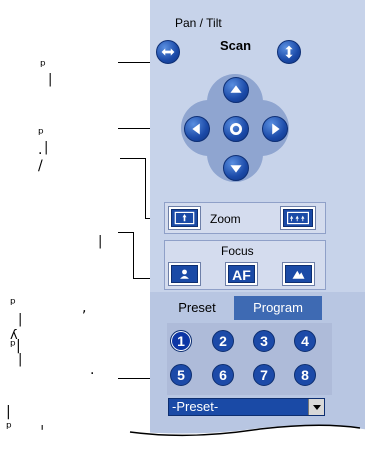 The width and height of the screenshot is (370, 452). I want to click on callout-label-5a: ᵖ, so click(13, 304).